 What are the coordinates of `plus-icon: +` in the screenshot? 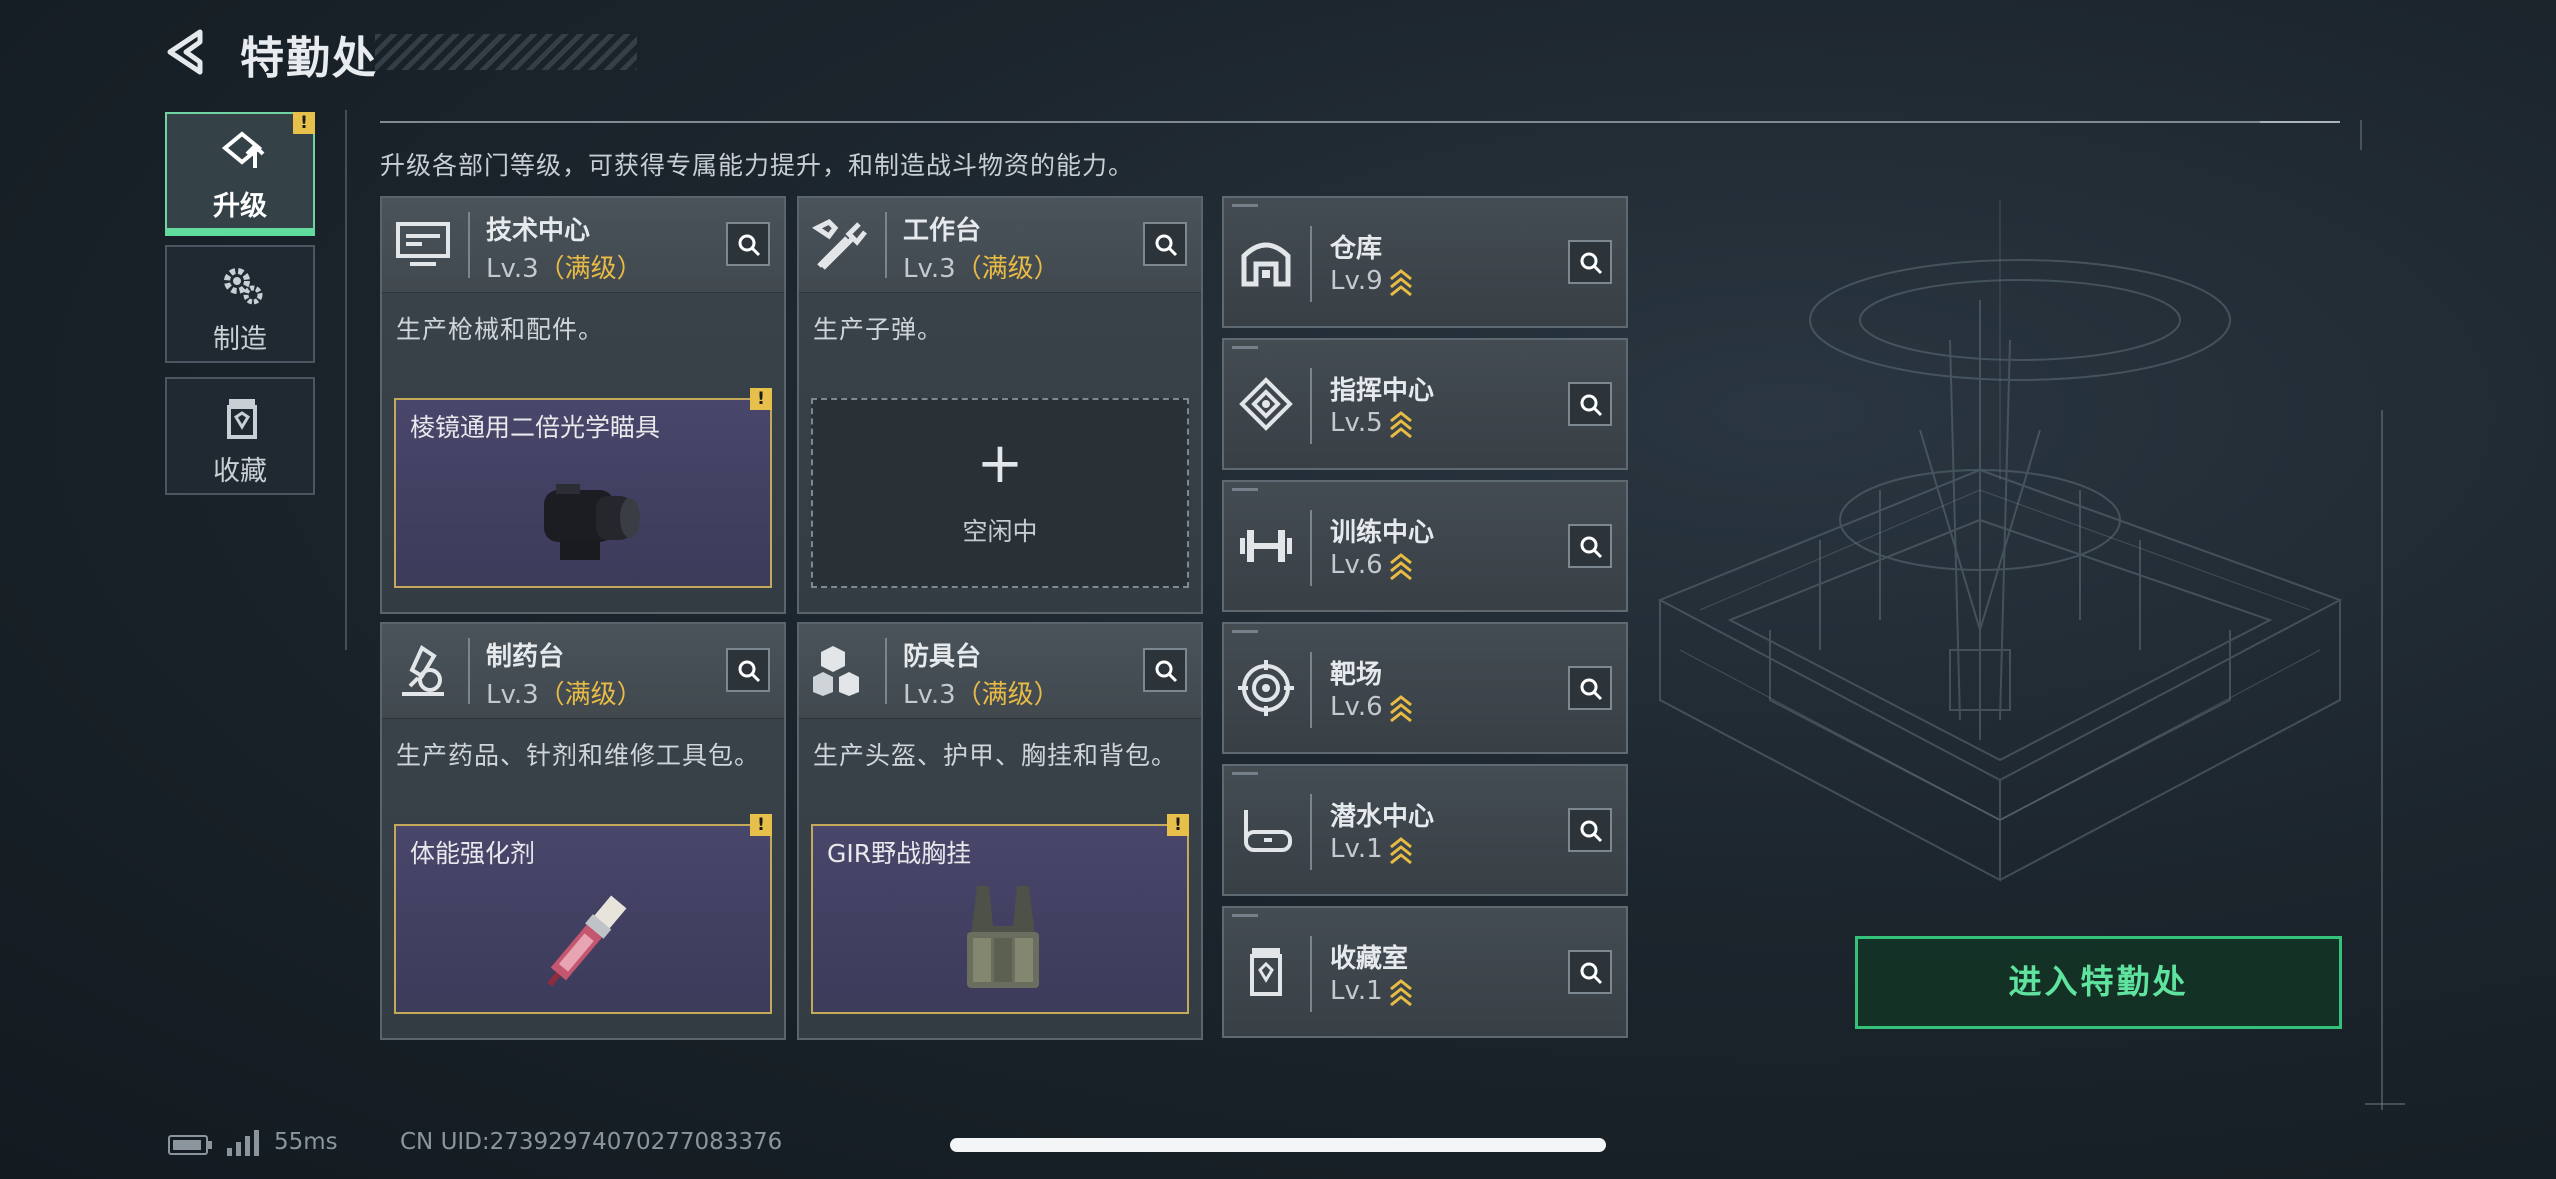 It's located at (1000, 463).